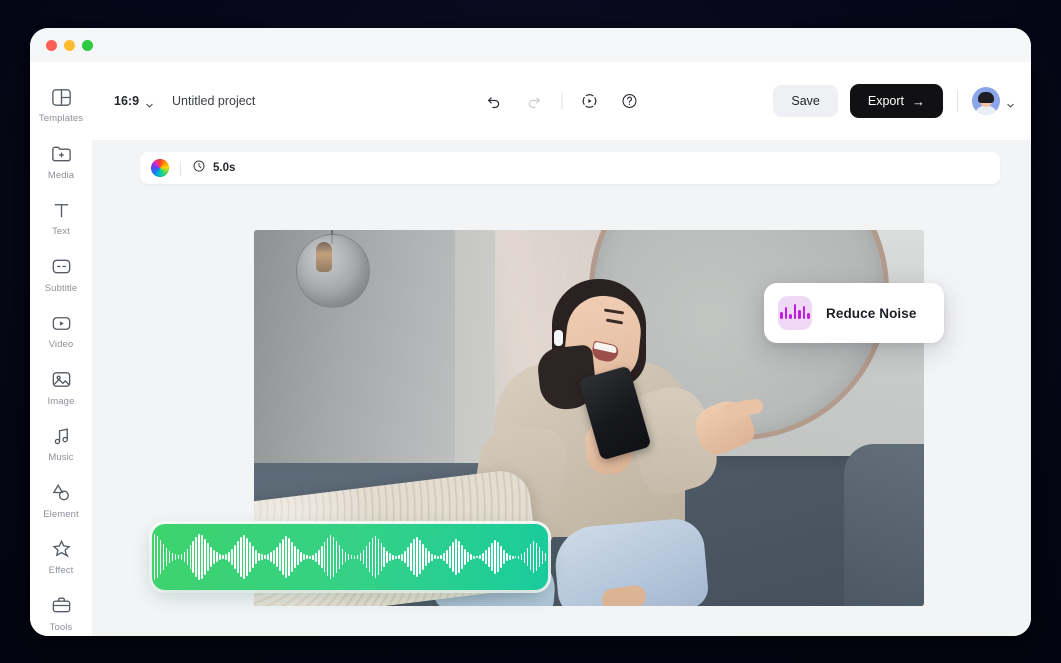 The image size is (1061, 663). What do you see at coordinates (494, 101) in the screenshot?
I see `undo-icon` at bounding box center [494, 101].